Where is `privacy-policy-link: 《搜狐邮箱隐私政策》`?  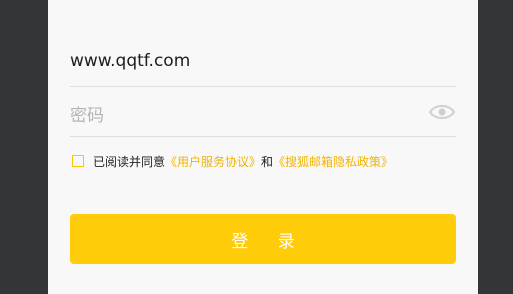
privacy-policy-link: 《搜狐邮箱隐私政策》 is located at coordinates (333, 161).